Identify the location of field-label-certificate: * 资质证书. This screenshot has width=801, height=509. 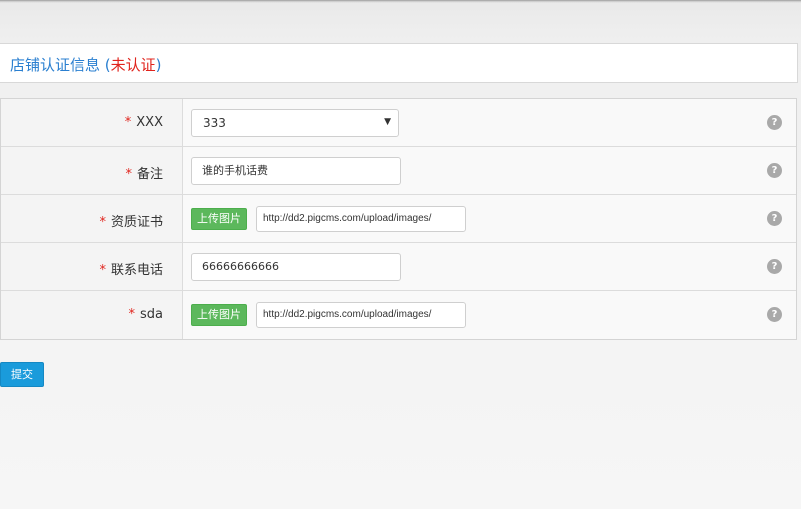
(131, 222).